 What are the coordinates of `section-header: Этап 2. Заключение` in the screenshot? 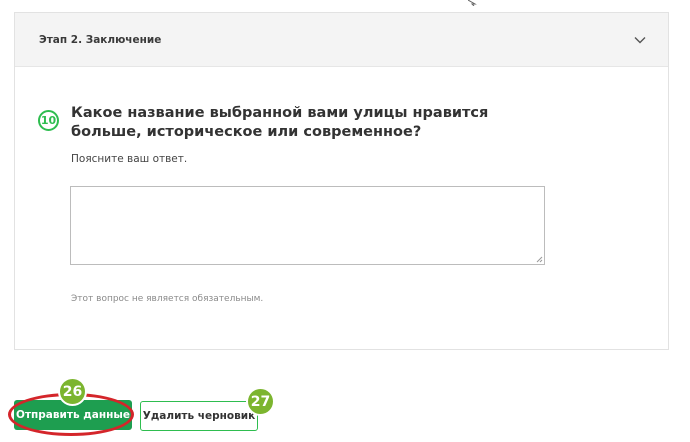 It's located at (341, 40).